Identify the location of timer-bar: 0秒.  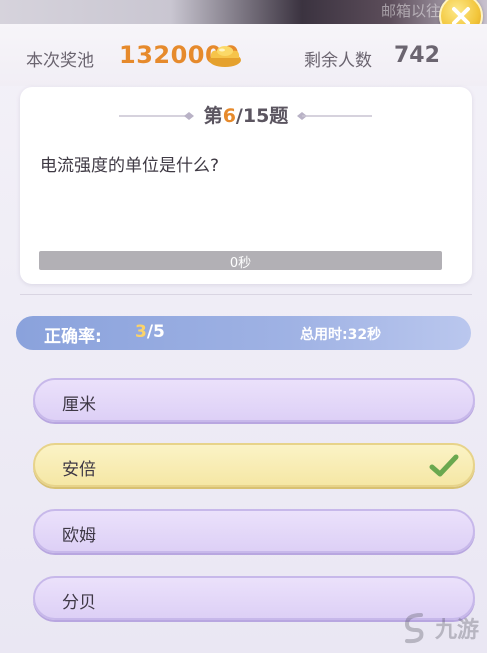
(240, 261).